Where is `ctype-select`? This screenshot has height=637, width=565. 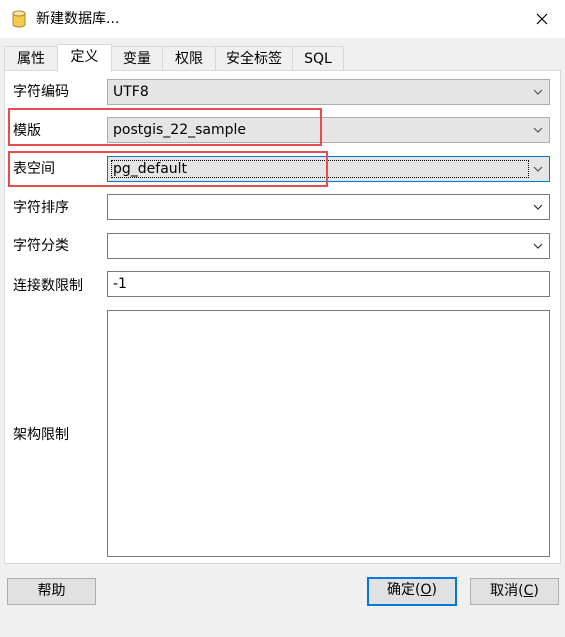
ctype-select is located at coordinates (328, 246).